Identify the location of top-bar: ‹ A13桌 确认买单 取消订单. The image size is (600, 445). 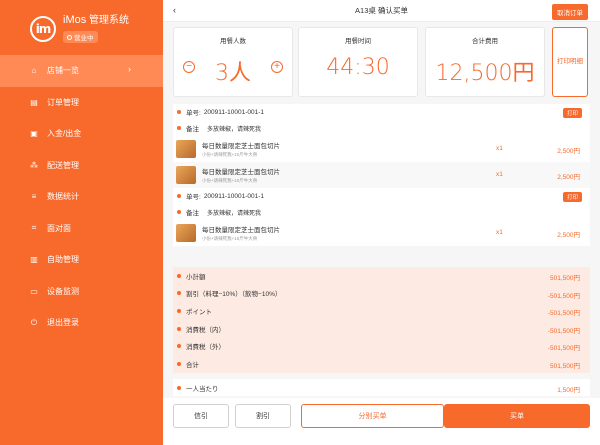
(381, 11).